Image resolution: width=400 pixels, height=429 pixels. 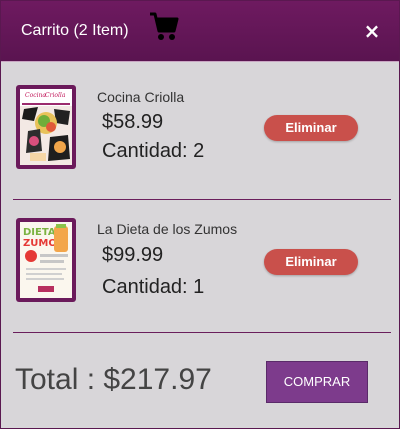 I want to click on cart-total: Total : $217.97, so click(x=113, y=379).